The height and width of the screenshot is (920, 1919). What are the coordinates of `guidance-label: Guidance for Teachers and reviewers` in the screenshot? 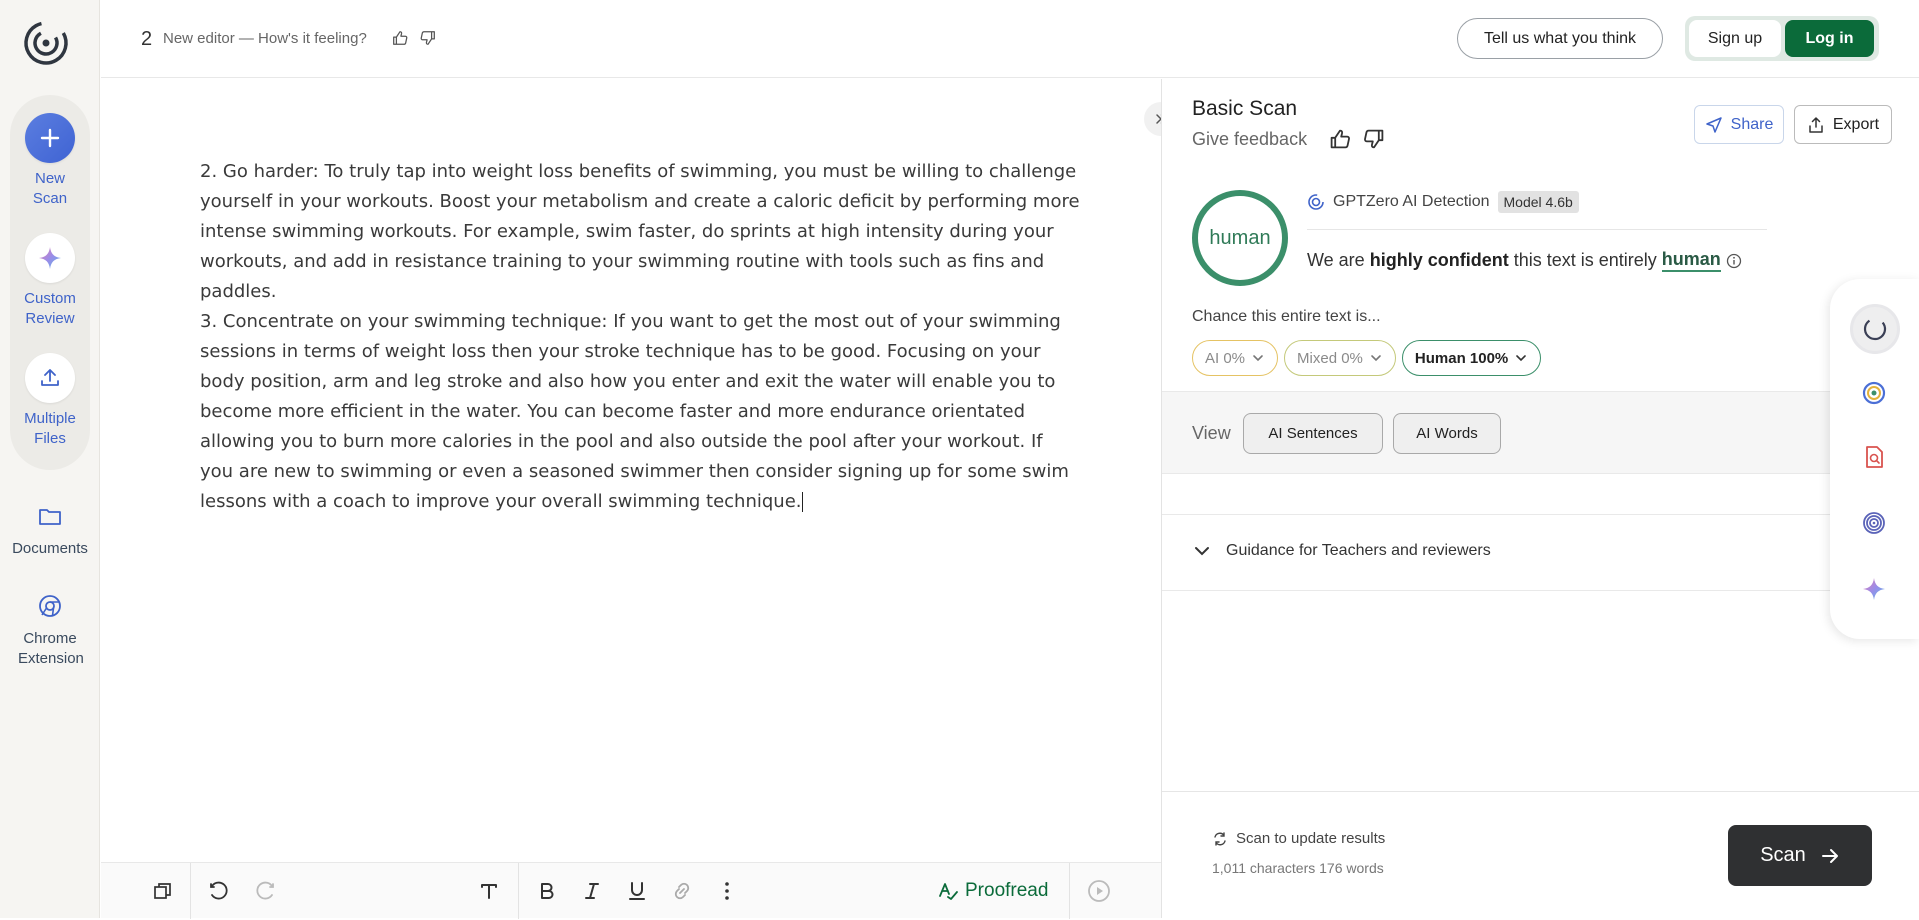 It's located at (1358, 550).